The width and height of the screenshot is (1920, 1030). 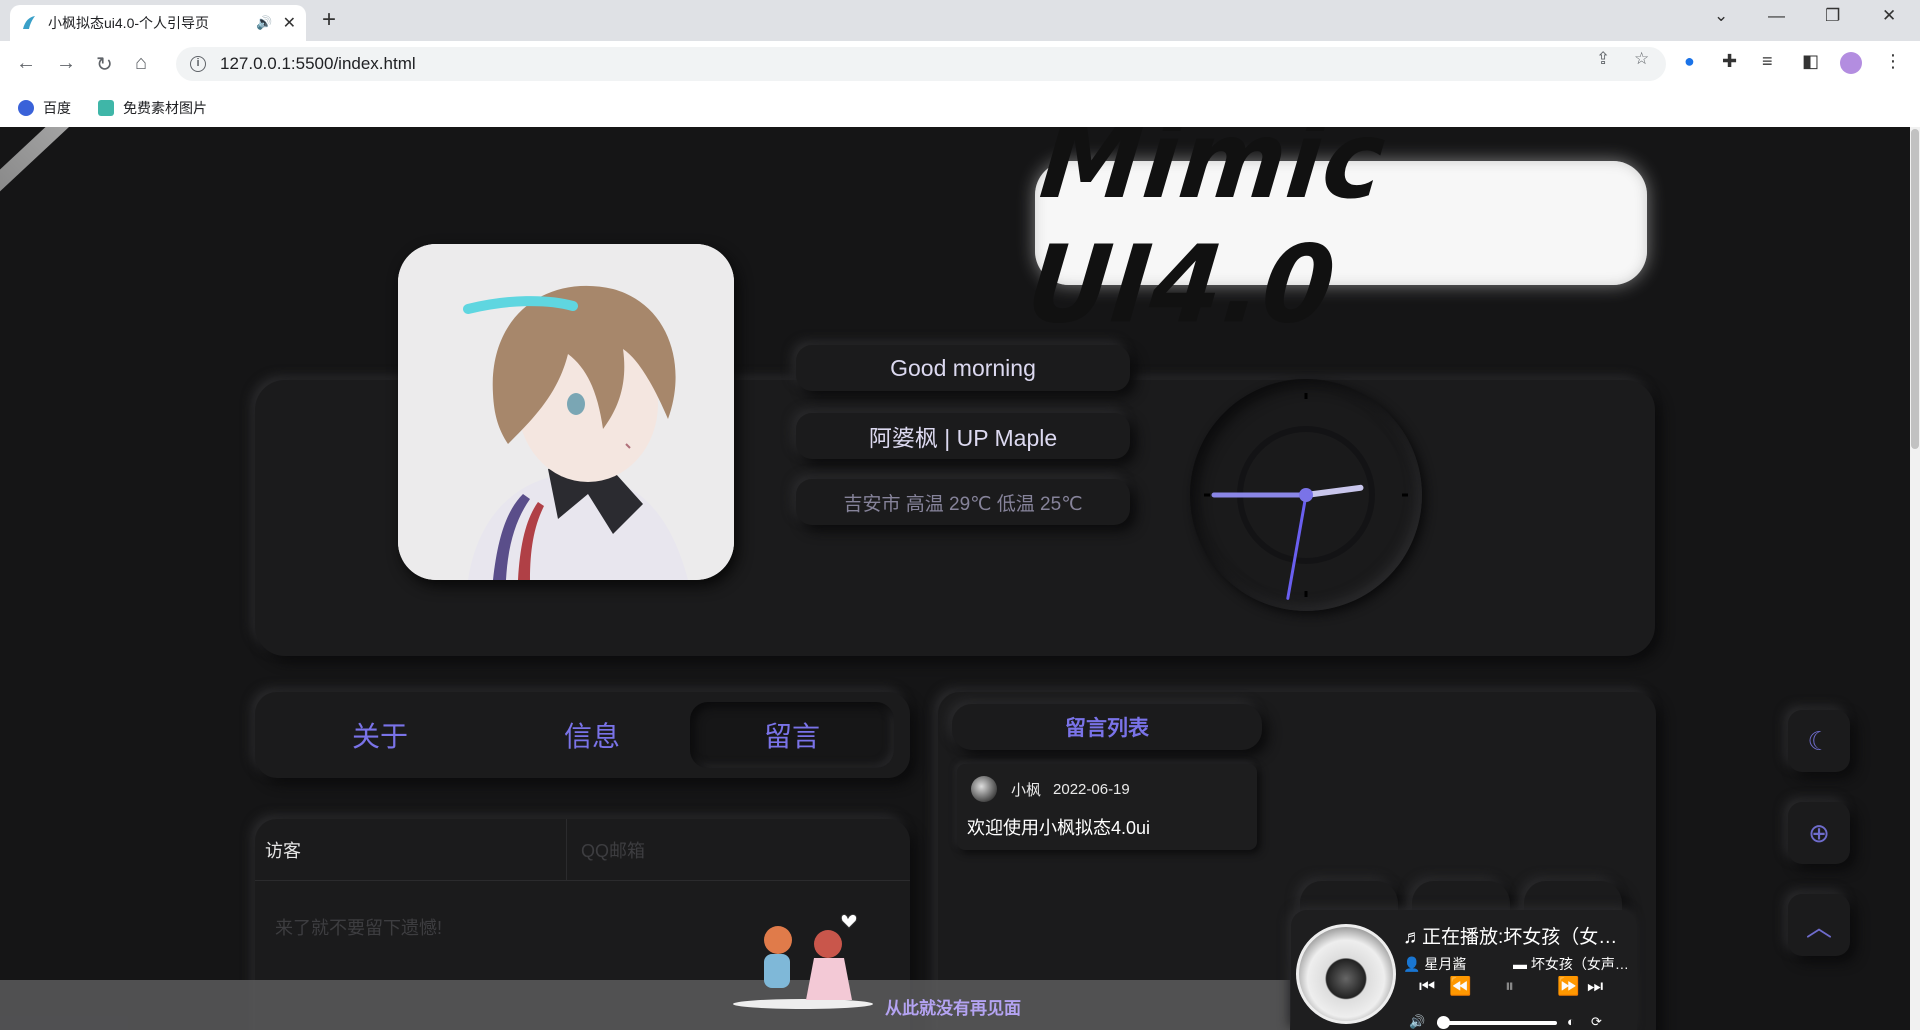 What do you see at coordinates (26, 108) in the screenshot?
I see `paw-icon` at bounding box center [26, 108].